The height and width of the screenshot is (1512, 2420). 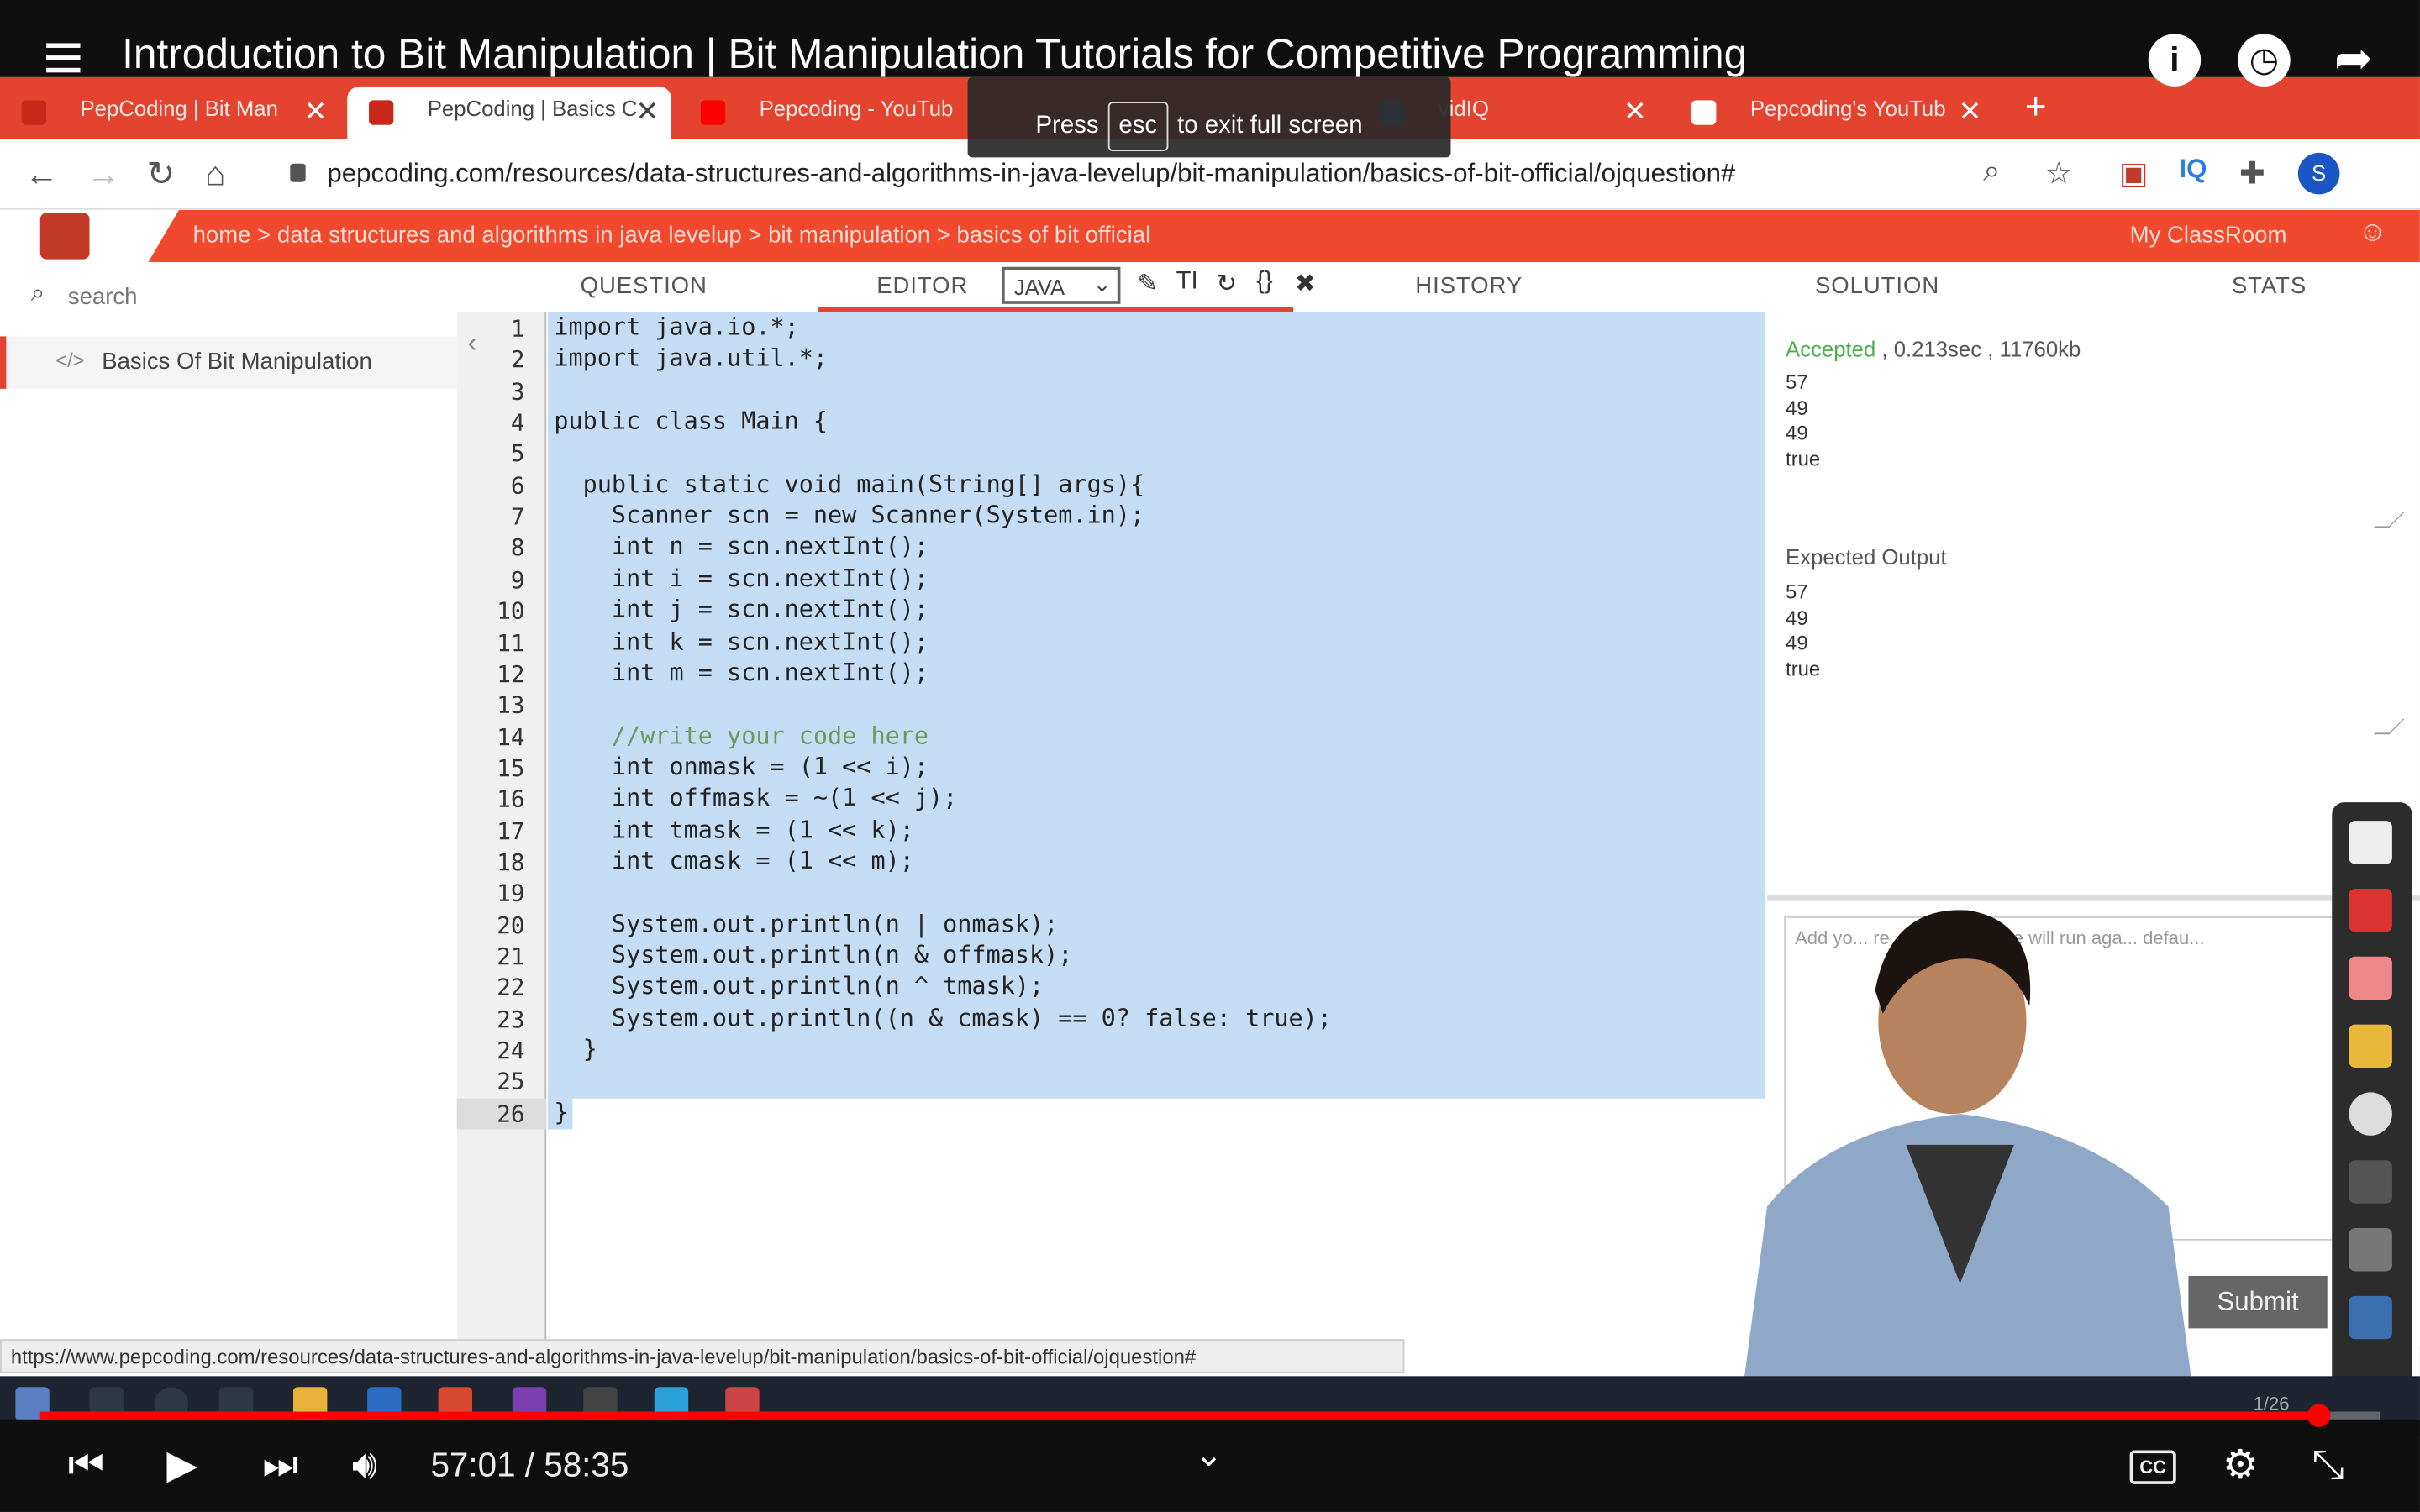 What do you see at coordinates (169, 113) in the screenshot?
I see `browser-tab: PepCoding | Bit Man ✕` at bounding box center [169, 113].